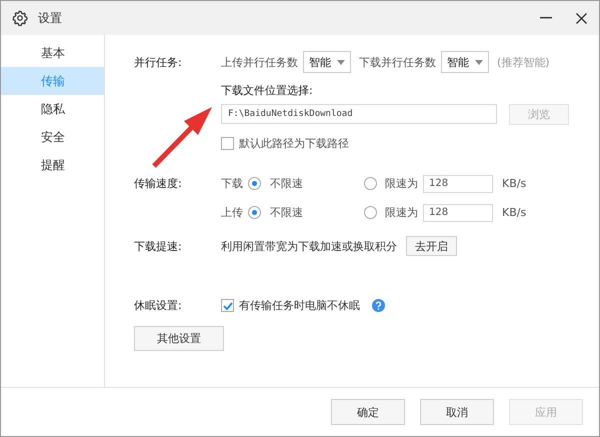  What do you see at coordinates (52, 109) in the screenshot?
I see `sidebar-item: 隐私` at bounding box center [52, 109].